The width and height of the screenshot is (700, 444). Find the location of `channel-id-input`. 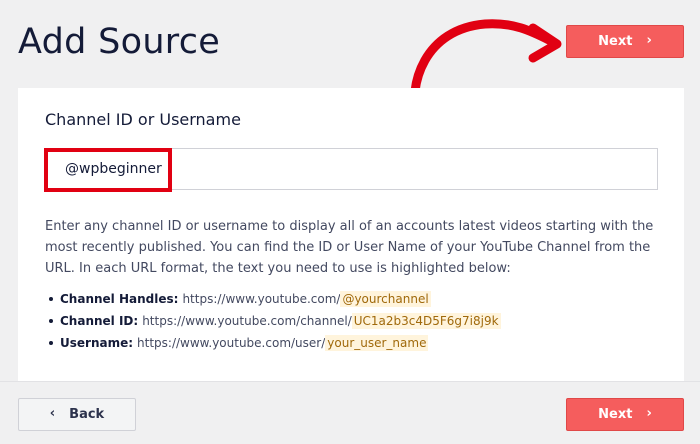

channel-id-input is located at coordinates (351, 169).